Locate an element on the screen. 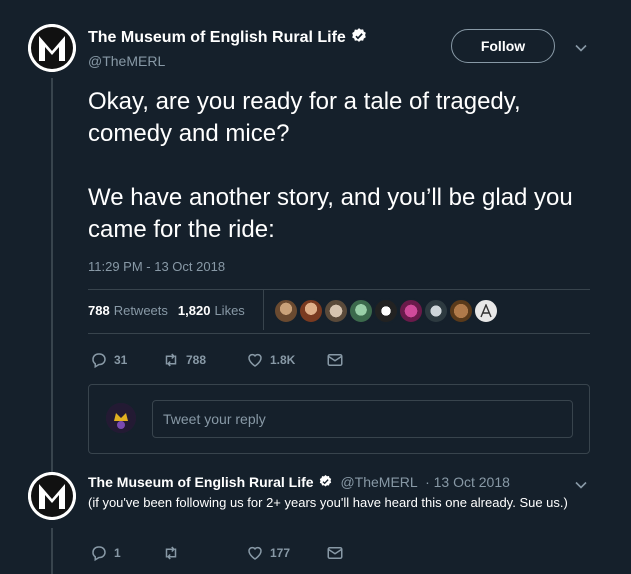  reply-author-name: The Museum of English Rural Life is located at coordinates (201, 482).